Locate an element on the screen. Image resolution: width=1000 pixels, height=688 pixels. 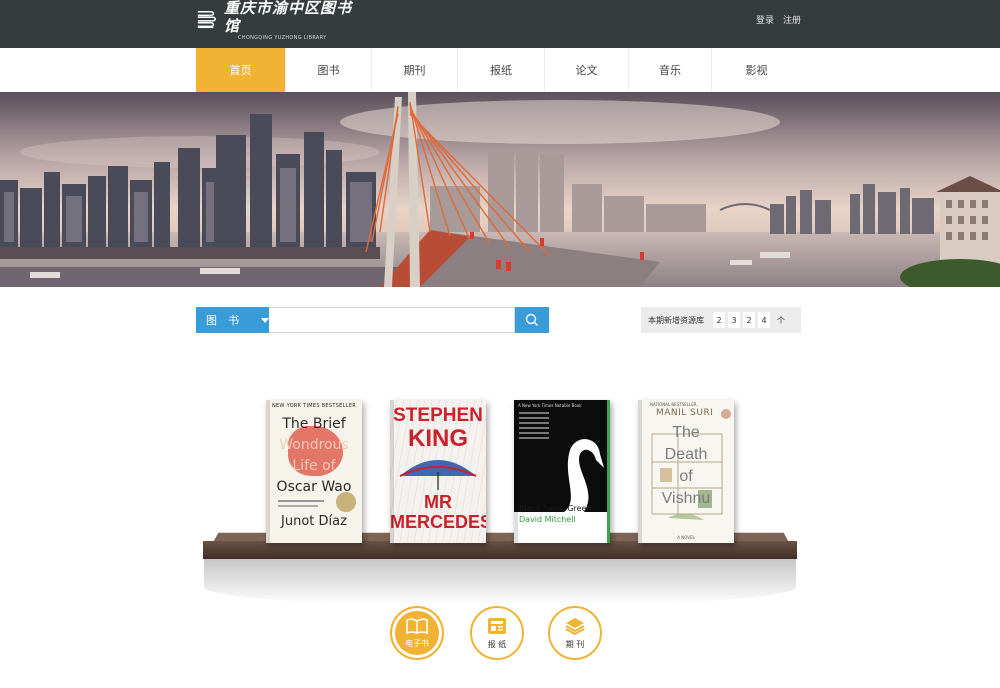
book-title-line: MERCEDES is located at coordinates (438, 522).